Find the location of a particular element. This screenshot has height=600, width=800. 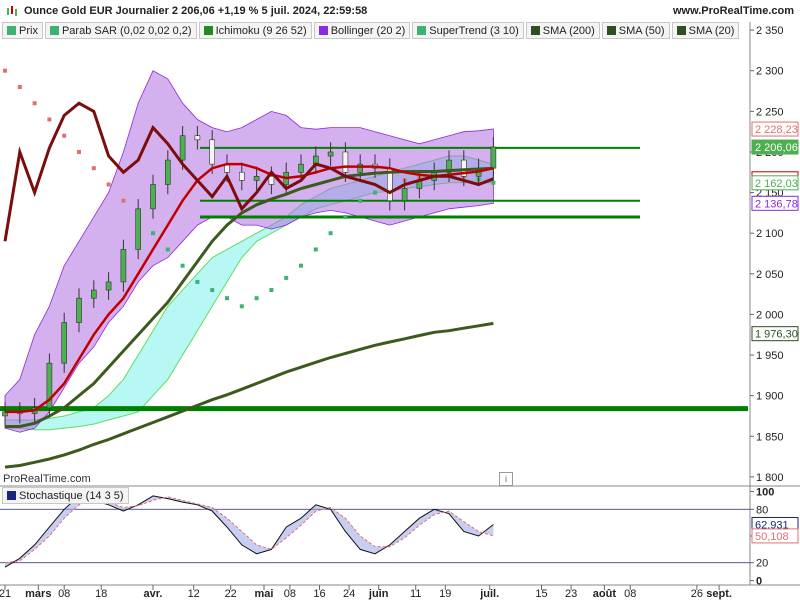

price-axis-bg is located at coordinates (775, 254).